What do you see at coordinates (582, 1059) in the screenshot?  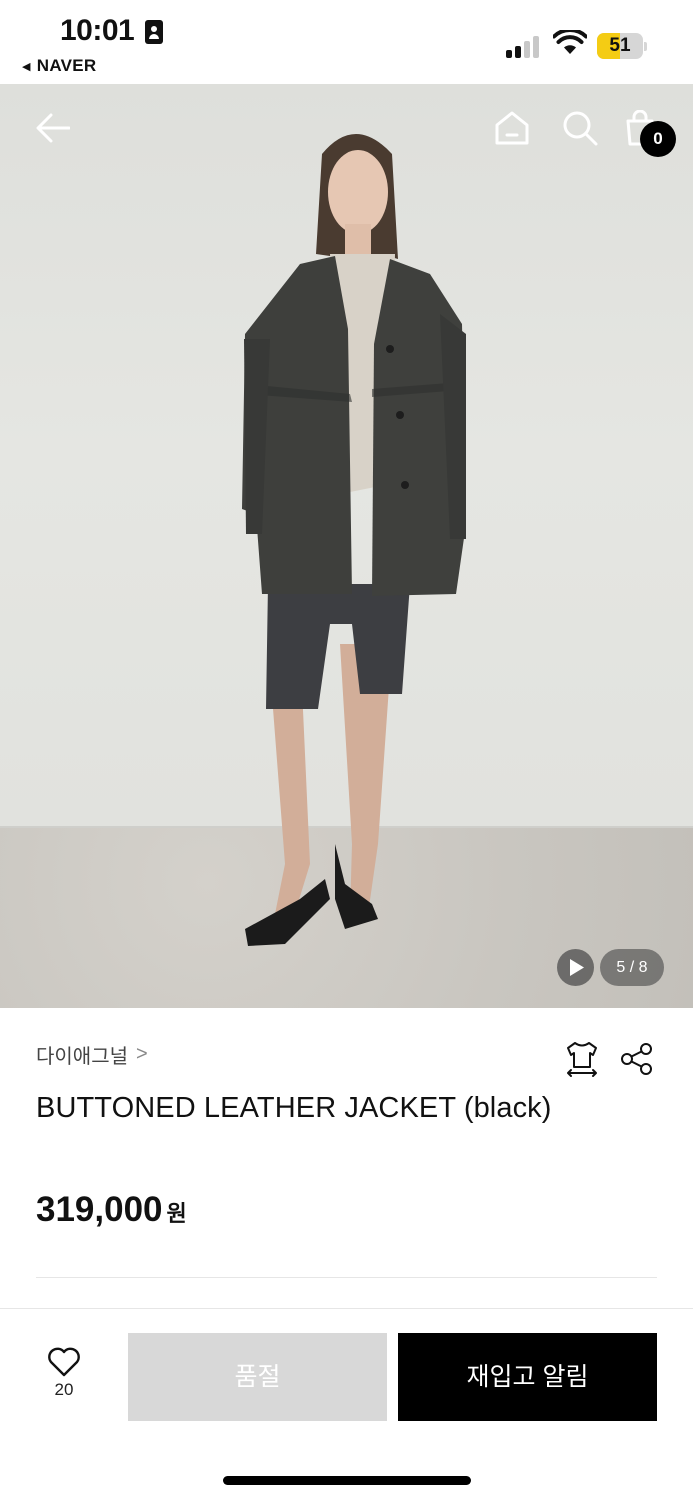 I see `size-guide-shirt-icon` at bounding box center [582, 1059].